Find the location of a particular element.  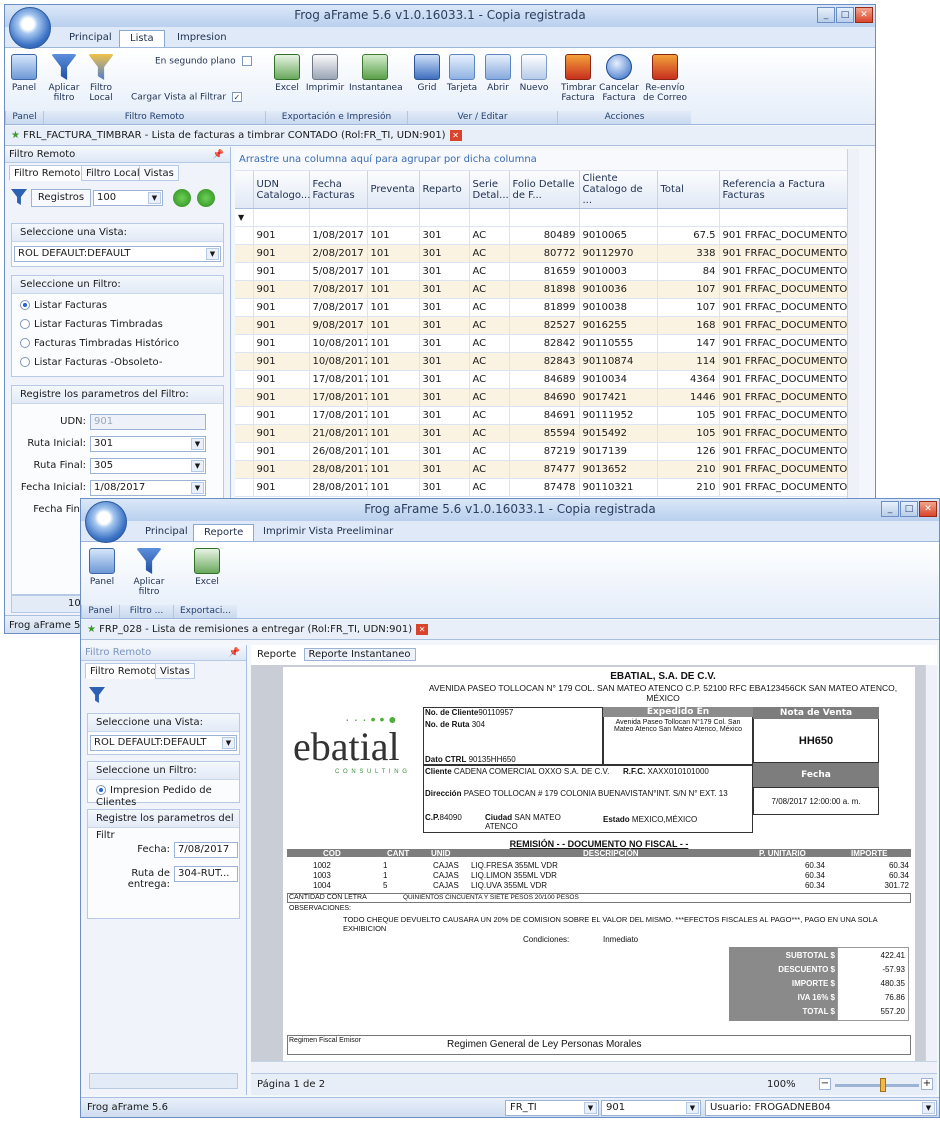

report-vertical-scrollbar is located at coordinates (931, 863).